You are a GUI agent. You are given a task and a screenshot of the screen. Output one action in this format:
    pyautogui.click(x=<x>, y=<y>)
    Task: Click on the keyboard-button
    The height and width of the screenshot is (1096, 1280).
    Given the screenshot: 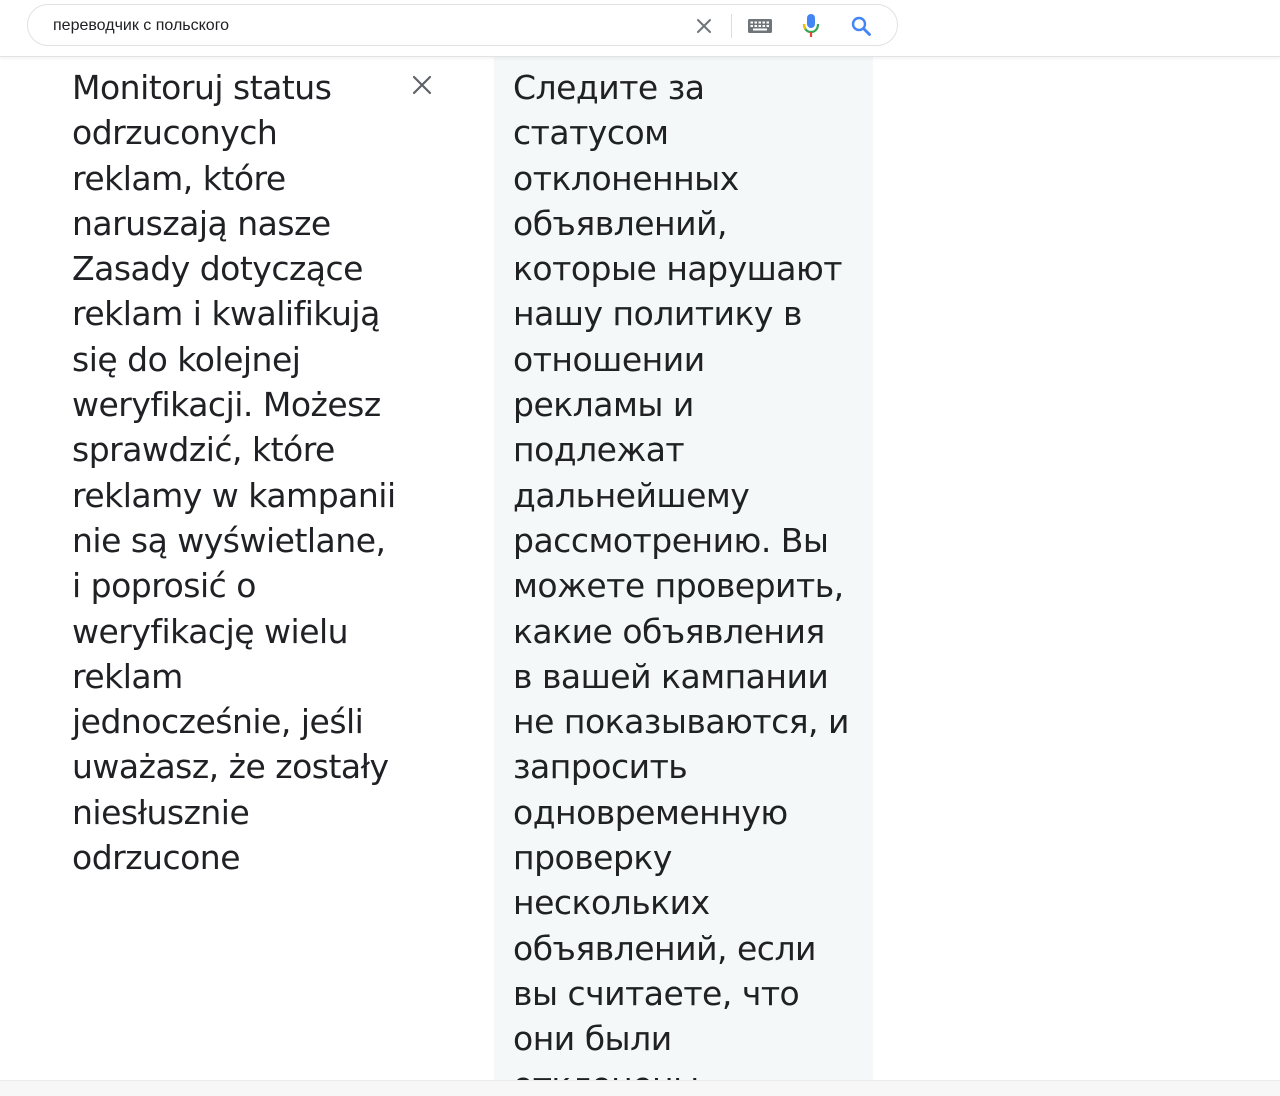 What is the action you would take?
    pyautogui.click(x=760, y=26)
    